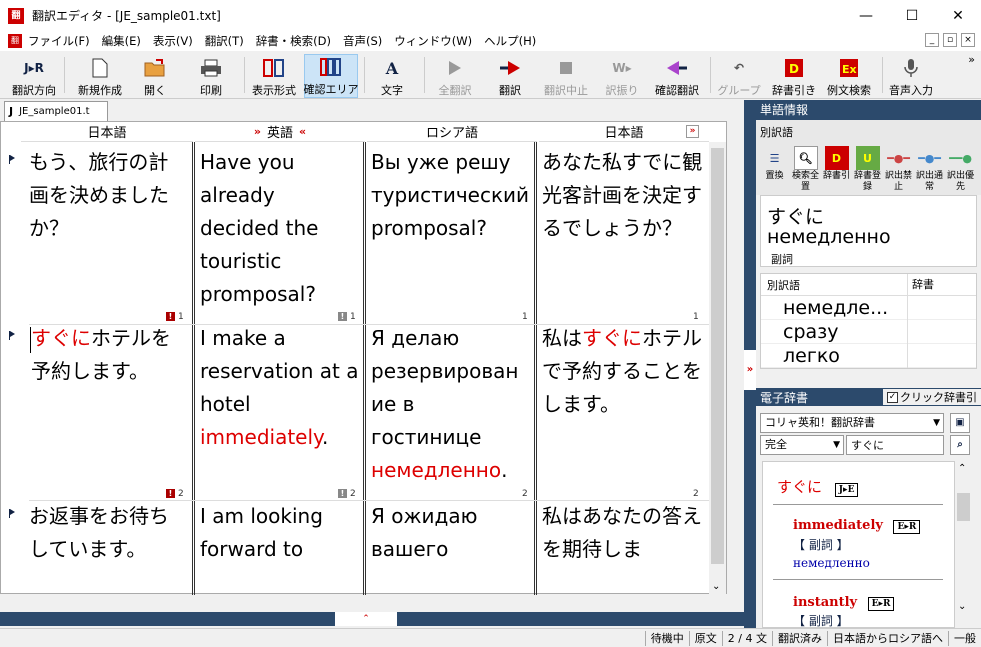 This screenshot has height=647, width=981. Describe the element at coordinates (34, 76) in the screenshot. I see `direction-button: J▸R 翻訳方向` at that location.